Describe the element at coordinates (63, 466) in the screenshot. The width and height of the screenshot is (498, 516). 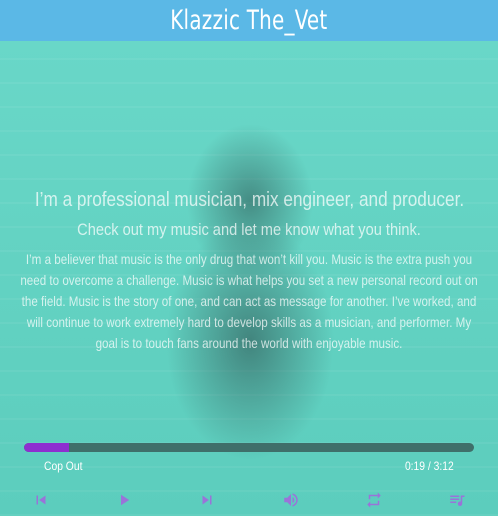
I see `track-title: Cop Out` at that location.